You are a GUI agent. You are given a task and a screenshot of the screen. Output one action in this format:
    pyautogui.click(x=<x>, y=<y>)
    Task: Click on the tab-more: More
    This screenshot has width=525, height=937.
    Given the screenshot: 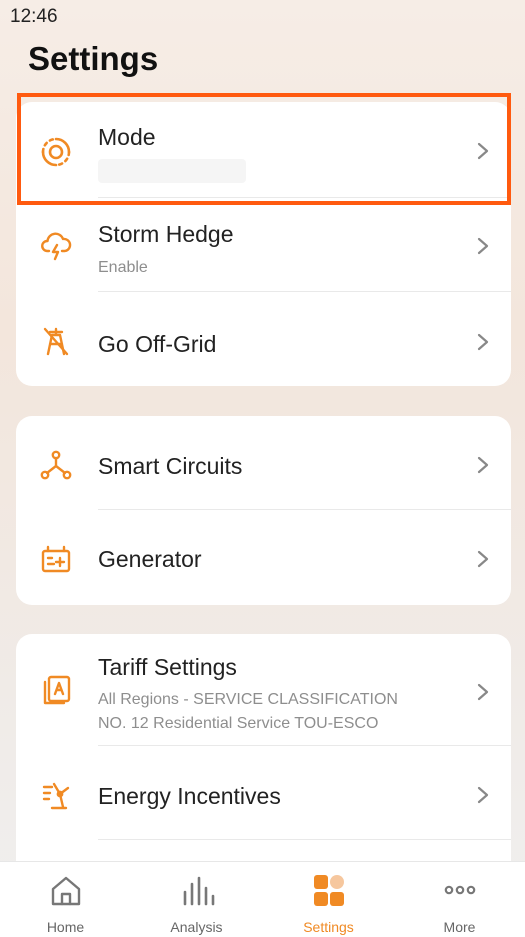 What is the action you would take?
    pyautogui.click(x=459, y=899)
    